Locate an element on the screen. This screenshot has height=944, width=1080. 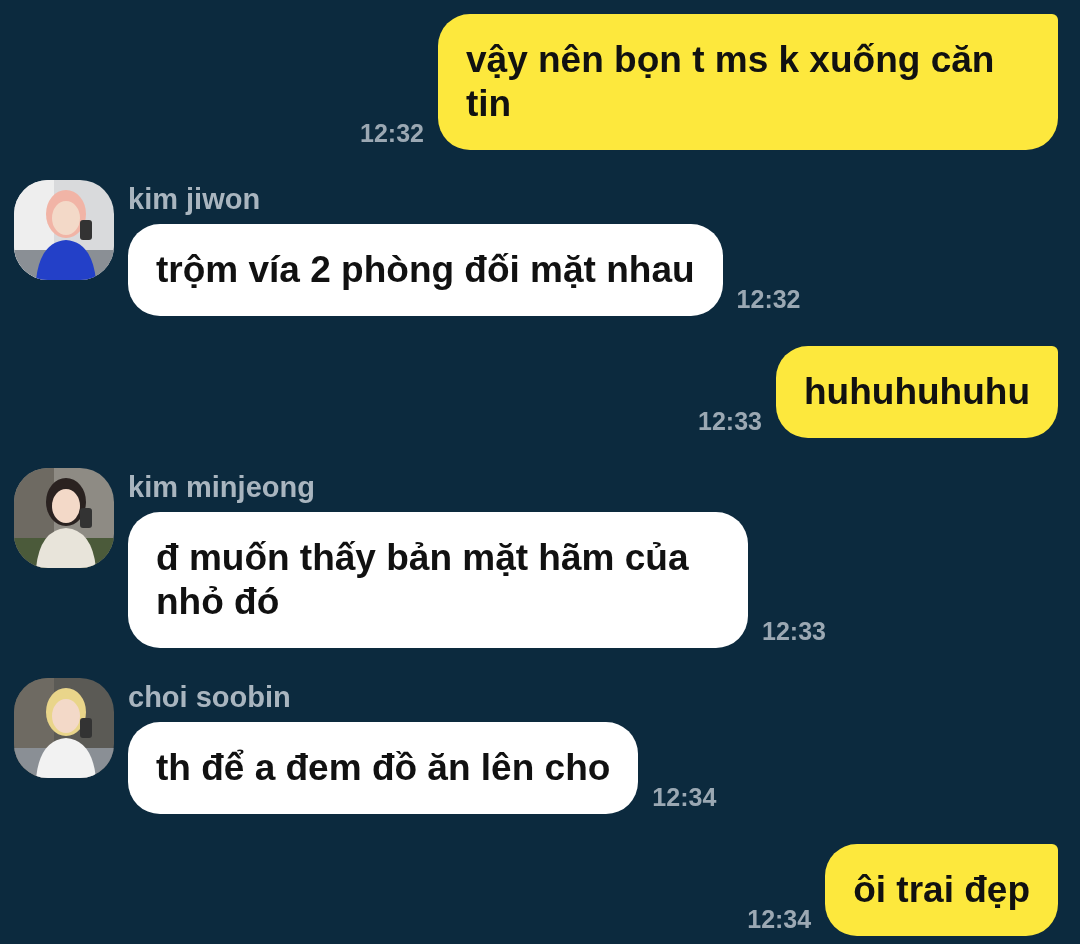
sender-name: choi soobin is located at coordinates (210, 697).